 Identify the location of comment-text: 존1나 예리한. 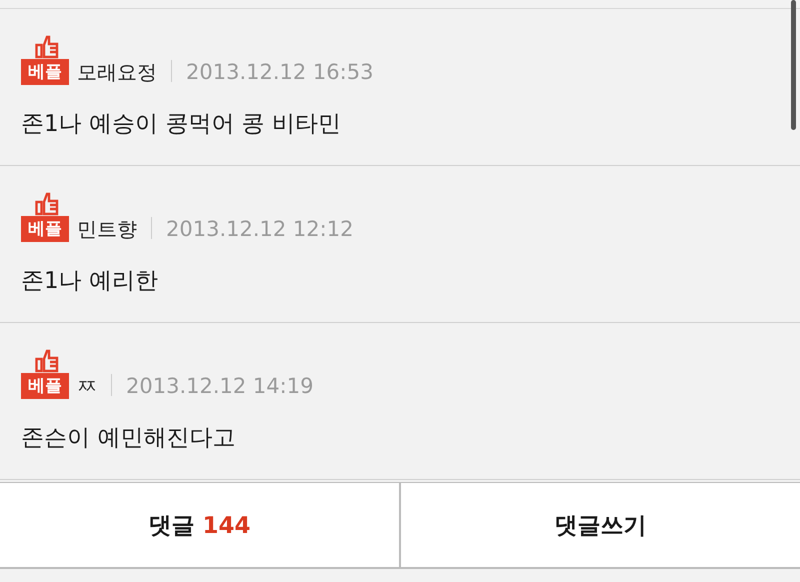
(90, 281).